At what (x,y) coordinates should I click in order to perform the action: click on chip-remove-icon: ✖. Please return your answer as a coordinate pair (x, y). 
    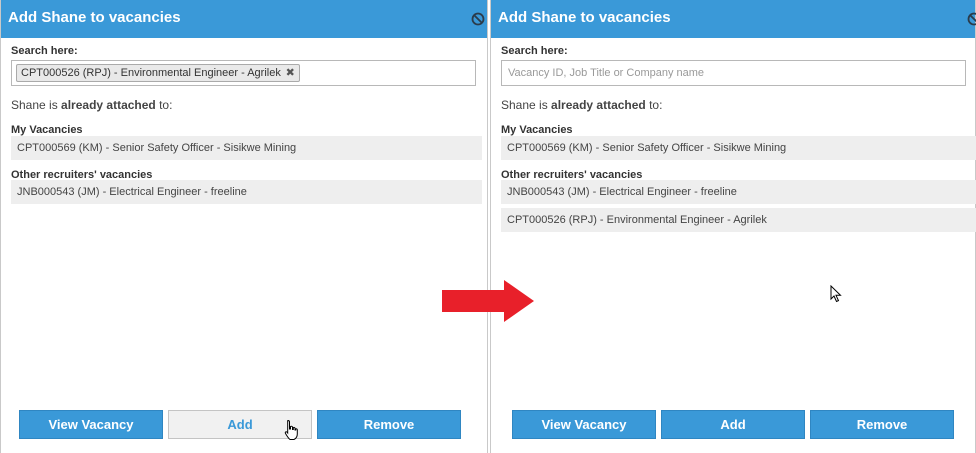
    Looking at the image, I should click on (290, 73).